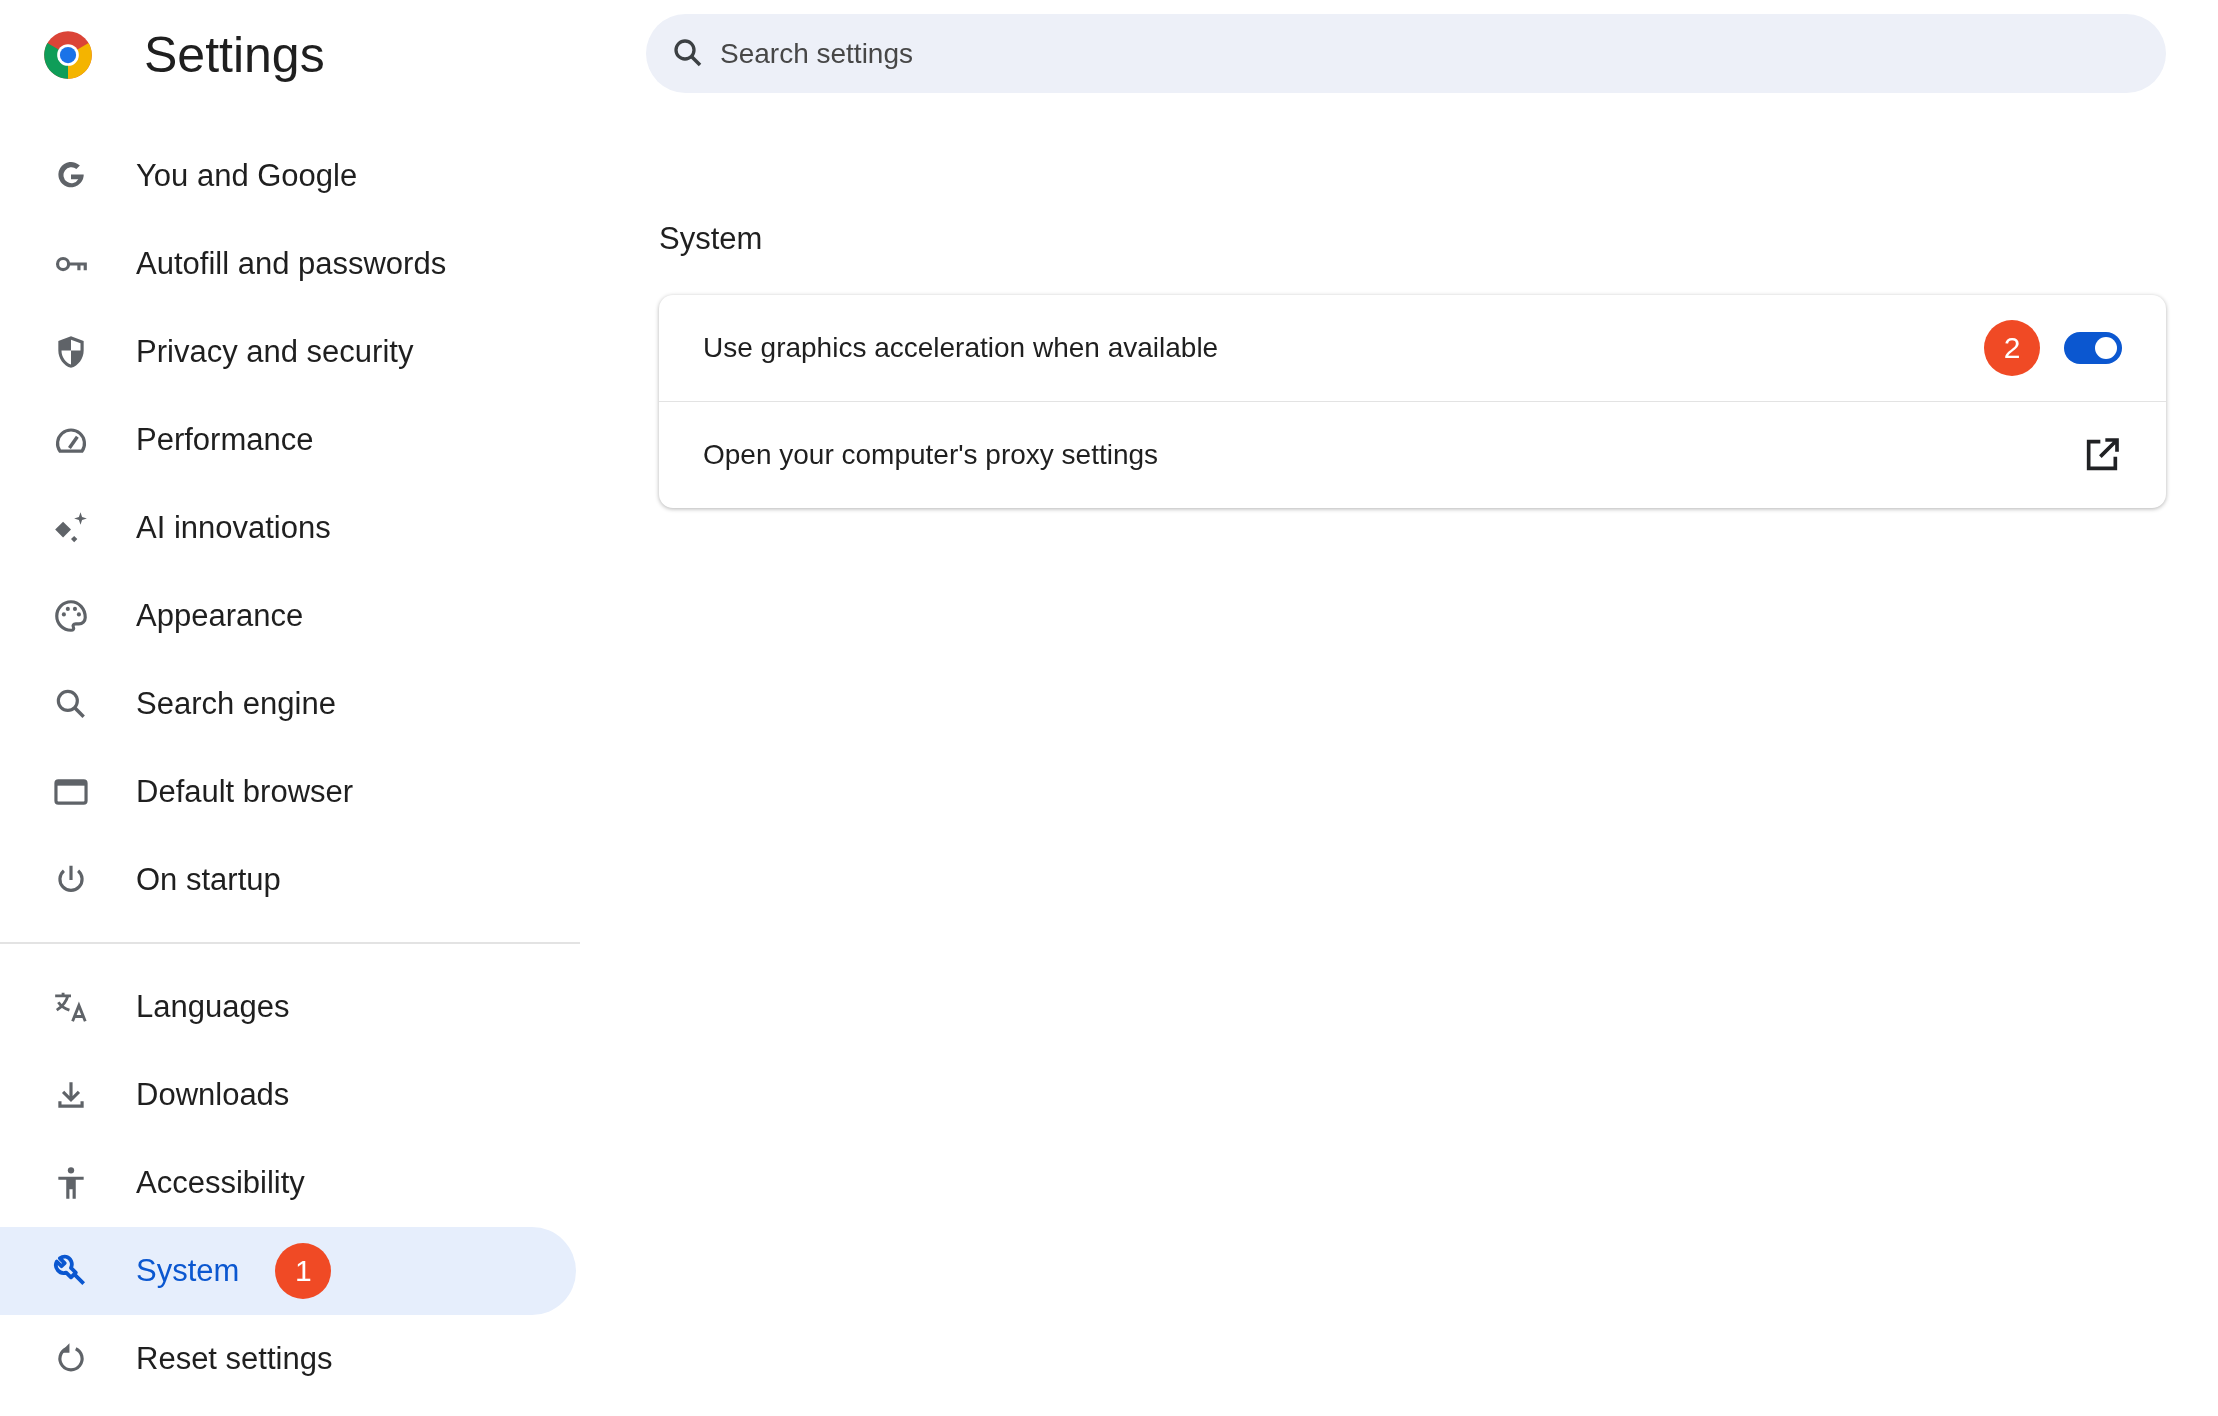 Image resolution: width=2218 pixels, height=1416 pixels. What do you see at coordinates (961, 348) in the screenshot?
I see `setting-label: Use graphics acceleration when available` at bounding box center [961, 348].